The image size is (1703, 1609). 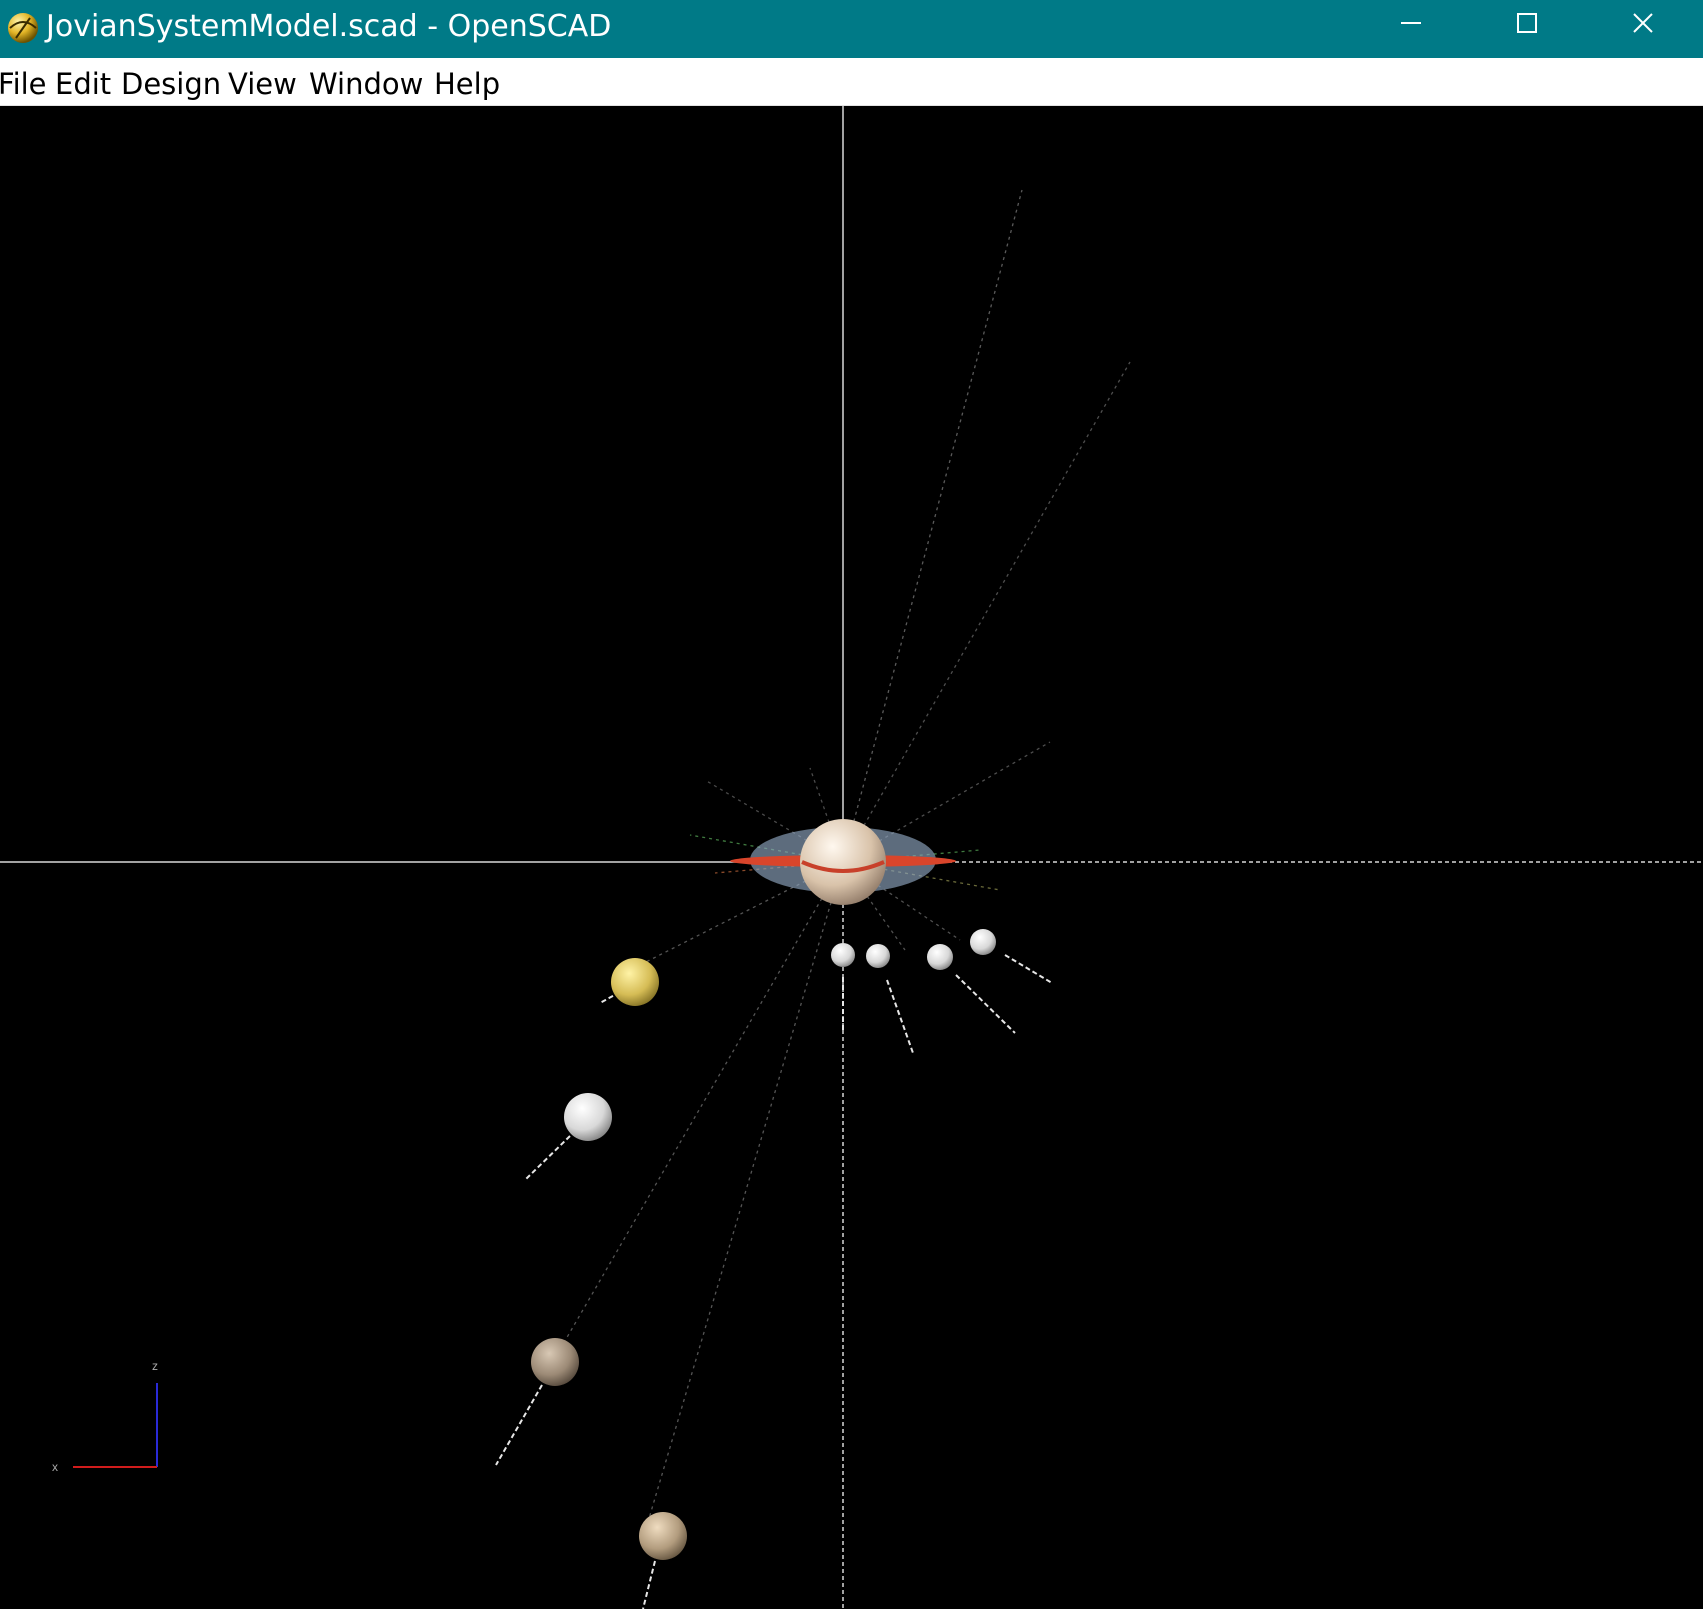 What do you see at coordinates (262, 82) in the screenshot?
I see `menu-view: View` at bounding box center [262, 82].